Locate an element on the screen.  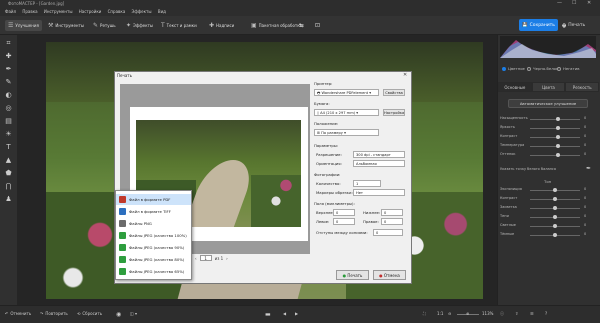
right-margin-input: 0 is located at coordinates (392, 221).